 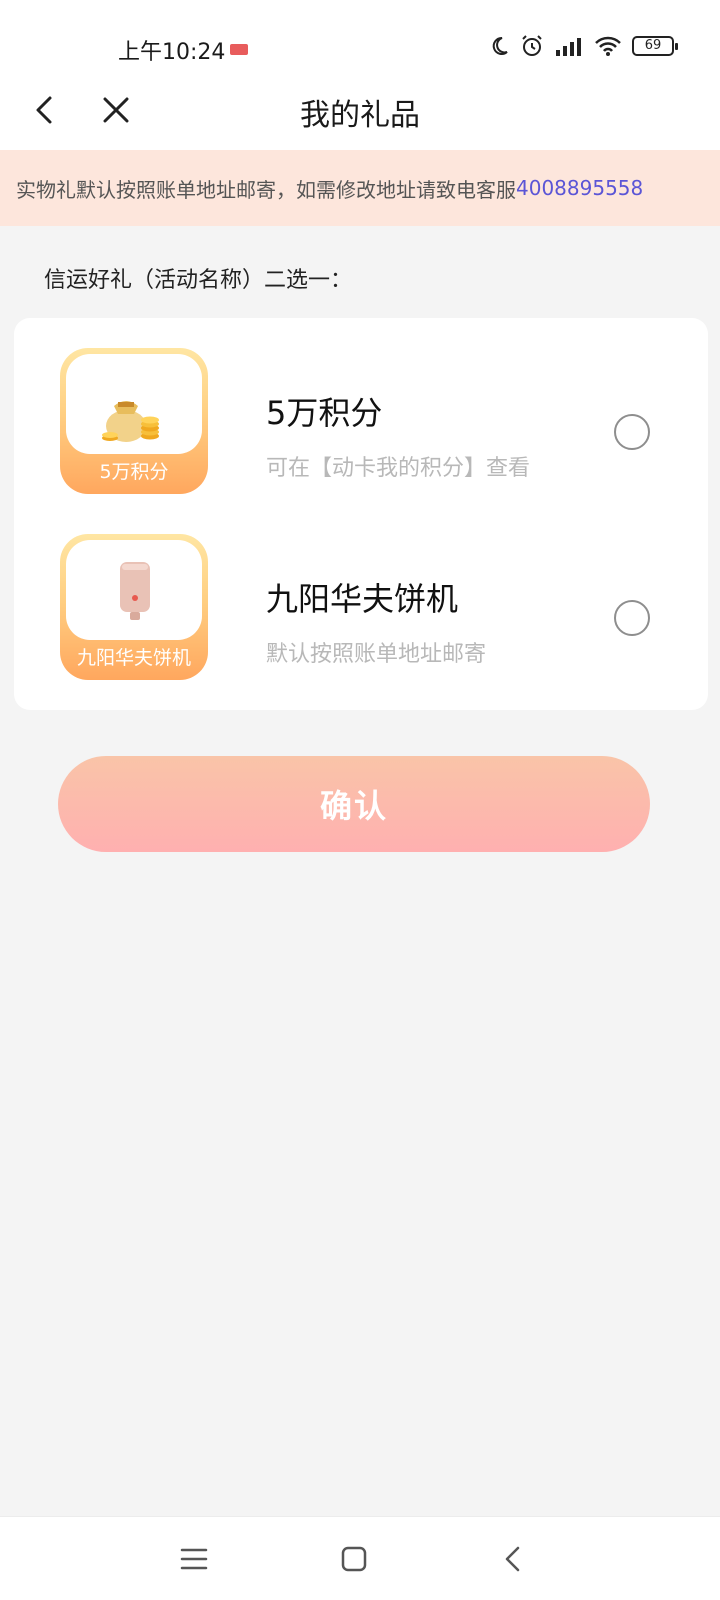 What do you see at coordinates (239, 49) in the screenshot?
I see `status-tag` at bounding box center [239, 49].